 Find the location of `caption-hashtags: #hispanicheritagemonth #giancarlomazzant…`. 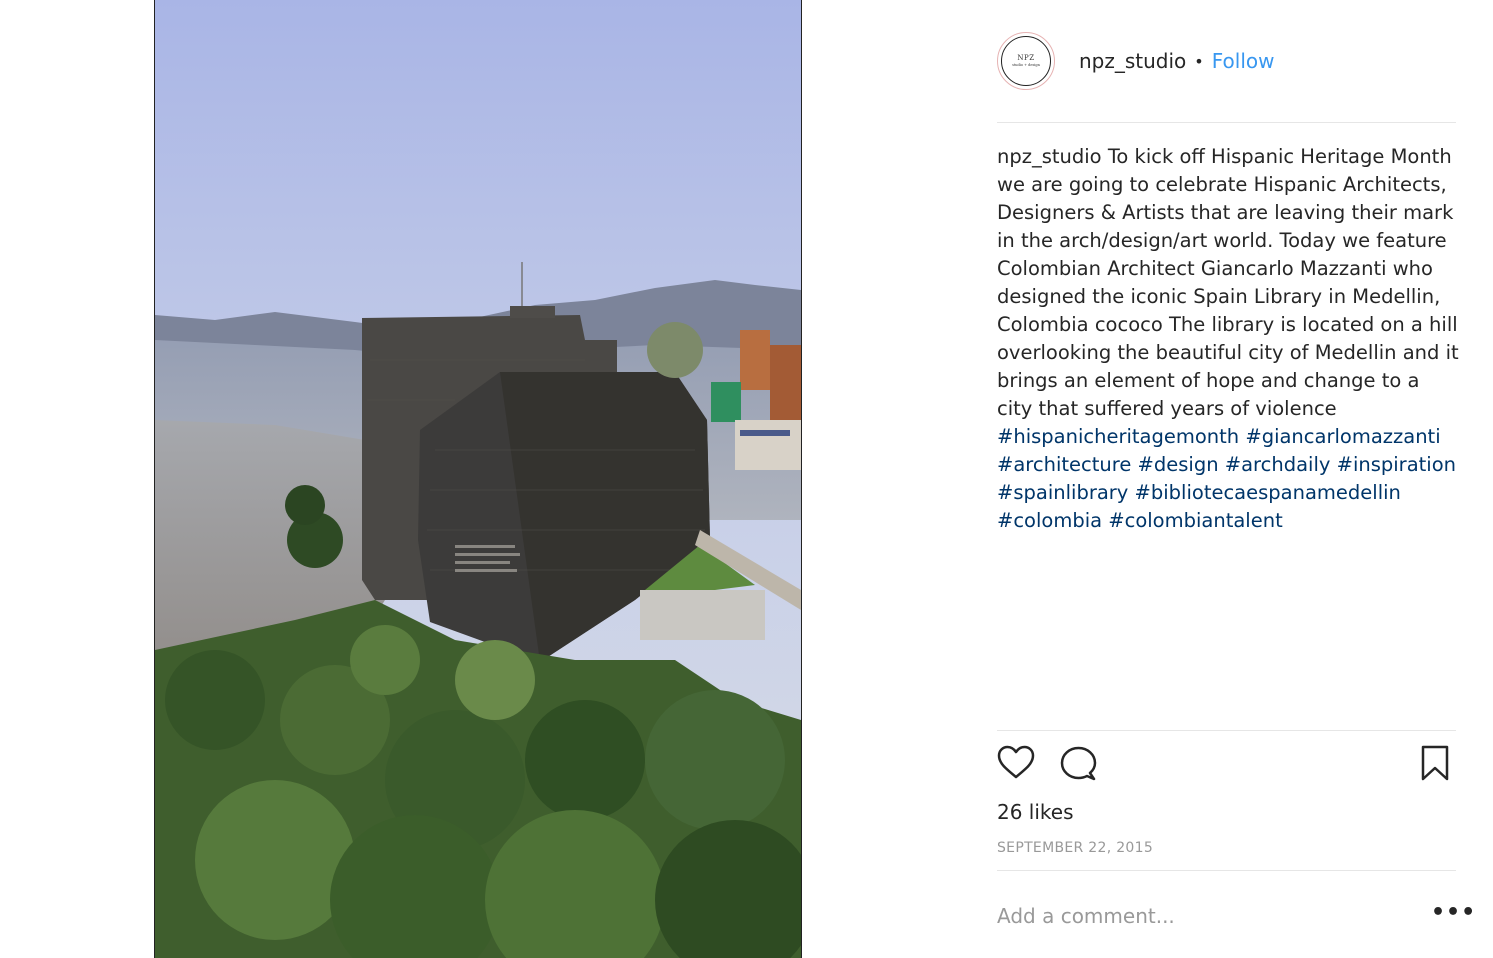

caption-hashtags: #hispanicheritagemonth #giancarlomazzant… is located at coordinates (1226, 478).